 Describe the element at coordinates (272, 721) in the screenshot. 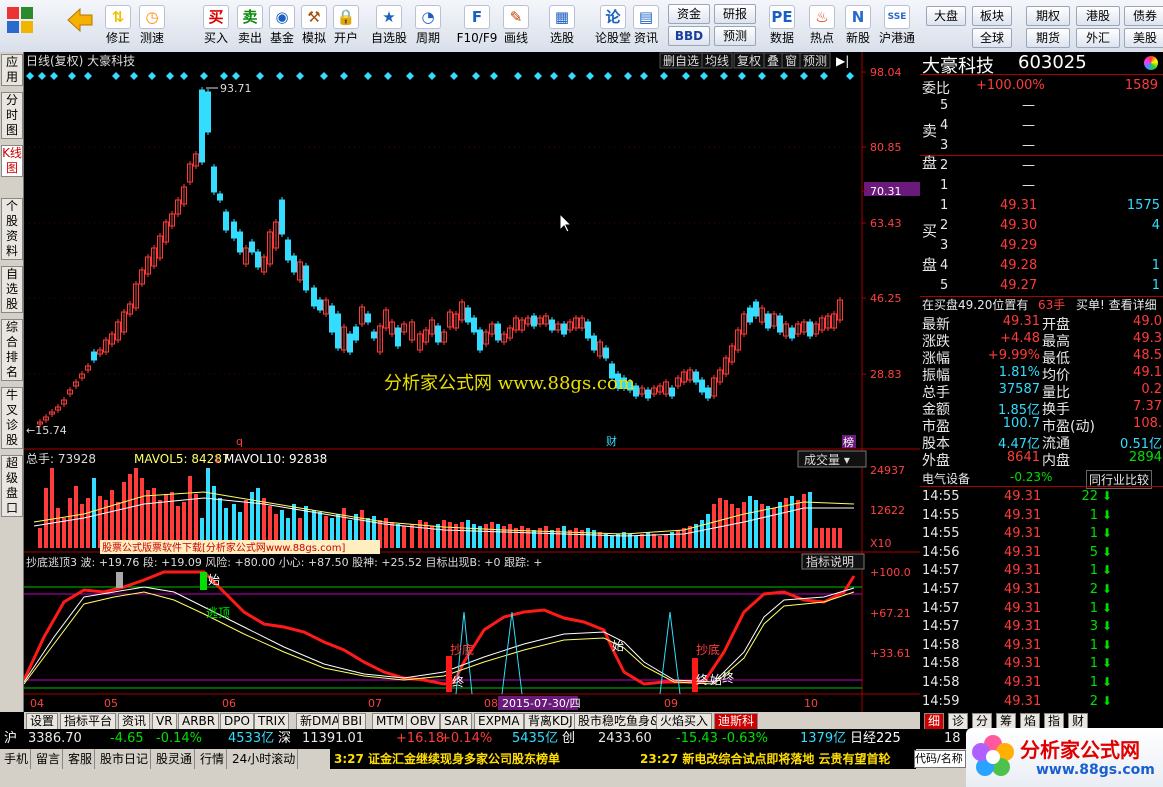

I see `indicator-tab-6: TRIX` at that location.